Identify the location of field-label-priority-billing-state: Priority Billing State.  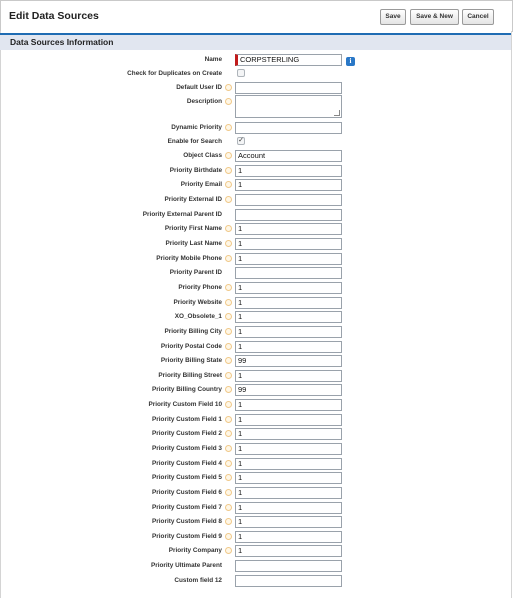
(191, 360).